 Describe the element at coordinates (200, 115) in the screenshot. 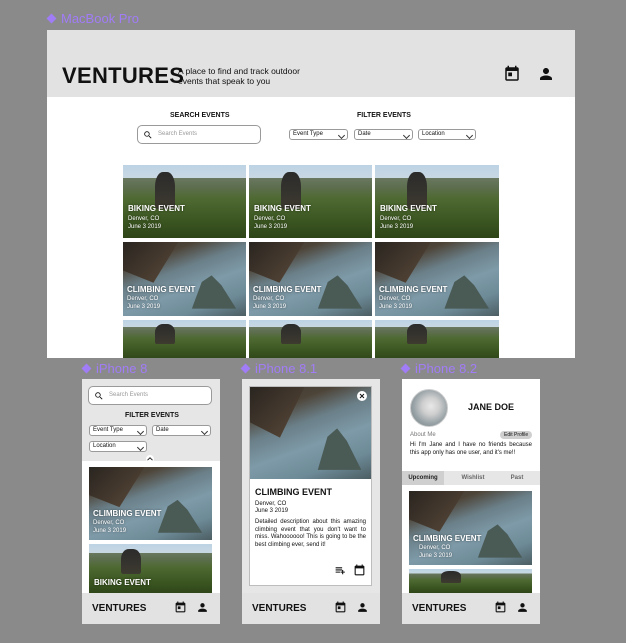

I see `search-title: SEARCH EVENTS` at that location.